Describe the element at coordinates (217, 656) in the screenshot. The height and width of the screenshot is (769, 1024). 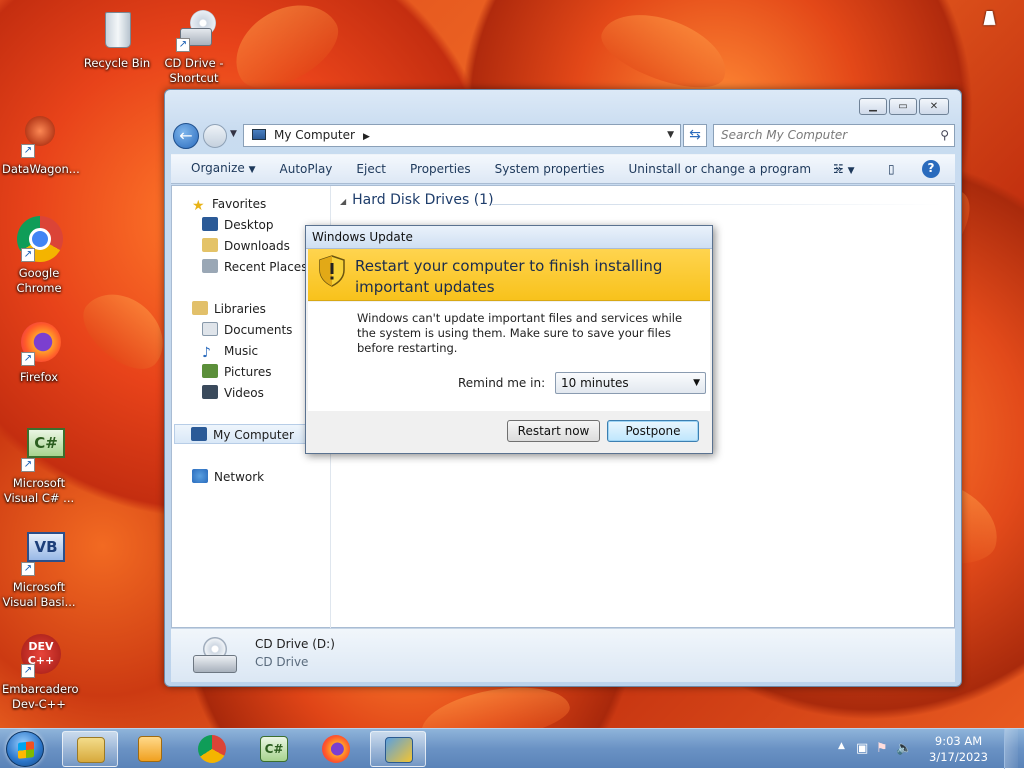
I see `cd-drive-large-icon` at that location.